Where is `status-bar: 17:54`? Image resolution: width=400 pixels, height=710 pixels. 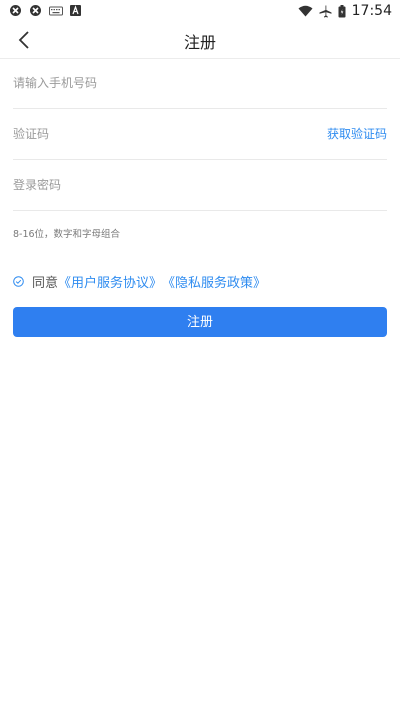 status-bar: 17:54 is located at coordinates (200, 11).